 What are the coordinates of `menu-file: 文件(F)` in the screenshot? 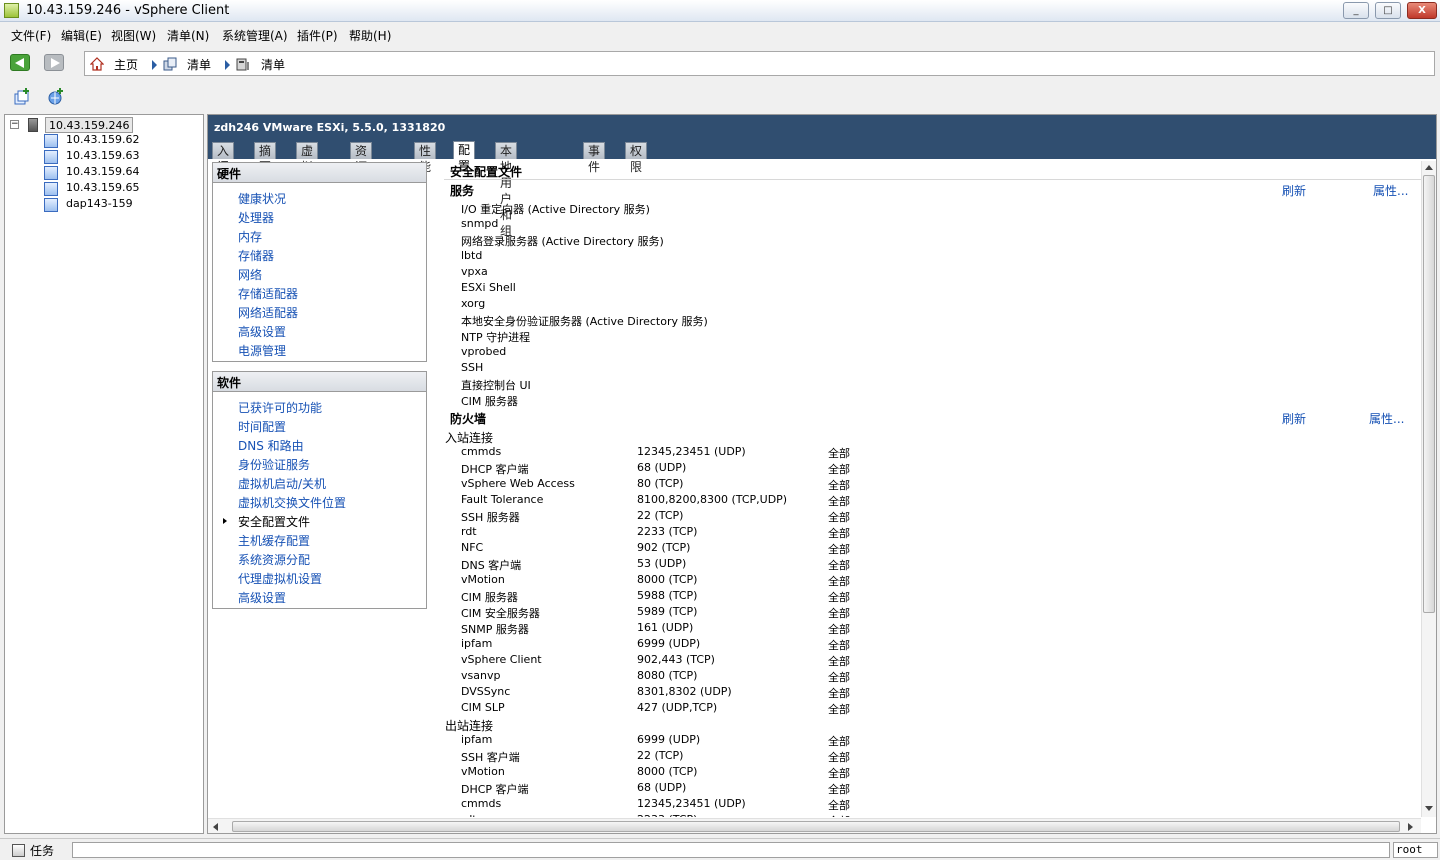 It's located at (31, 35).